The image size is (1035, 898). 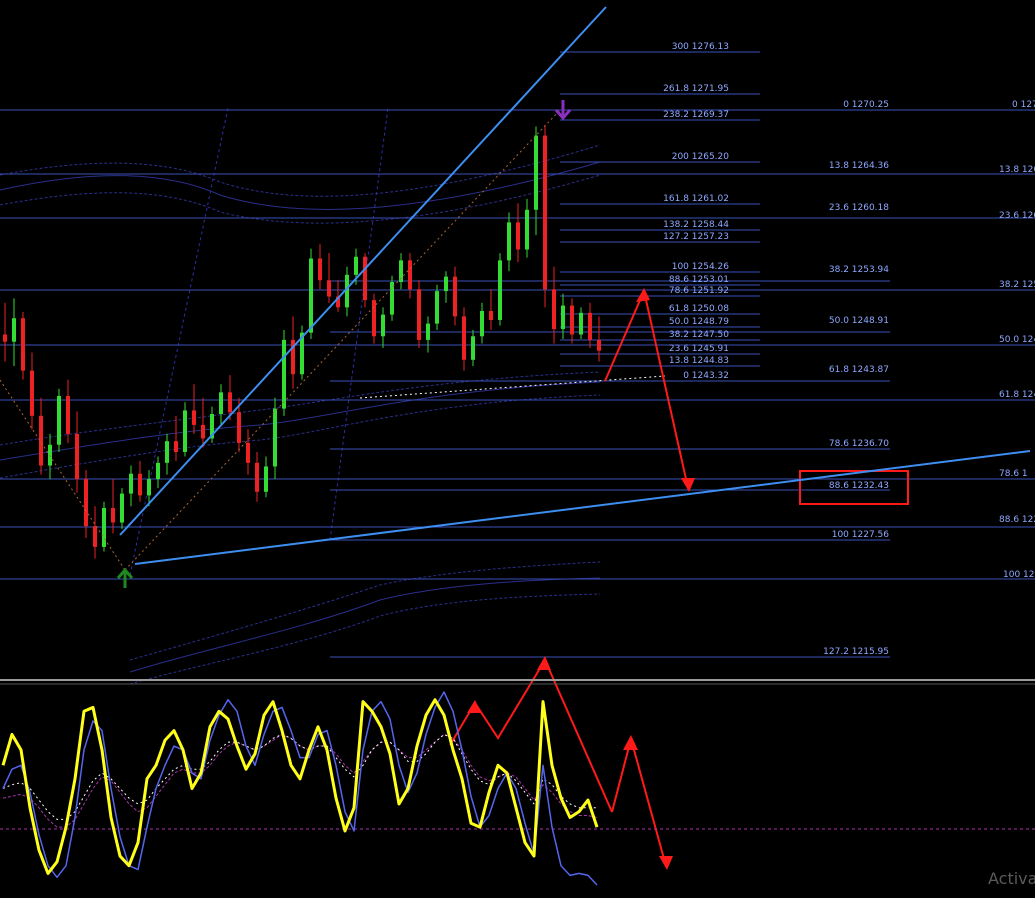 What do you see at coordinates (859, 321) in the screenshot?
I see `retr-label: 50.0 1248.91` at bounding box center [859, 321].